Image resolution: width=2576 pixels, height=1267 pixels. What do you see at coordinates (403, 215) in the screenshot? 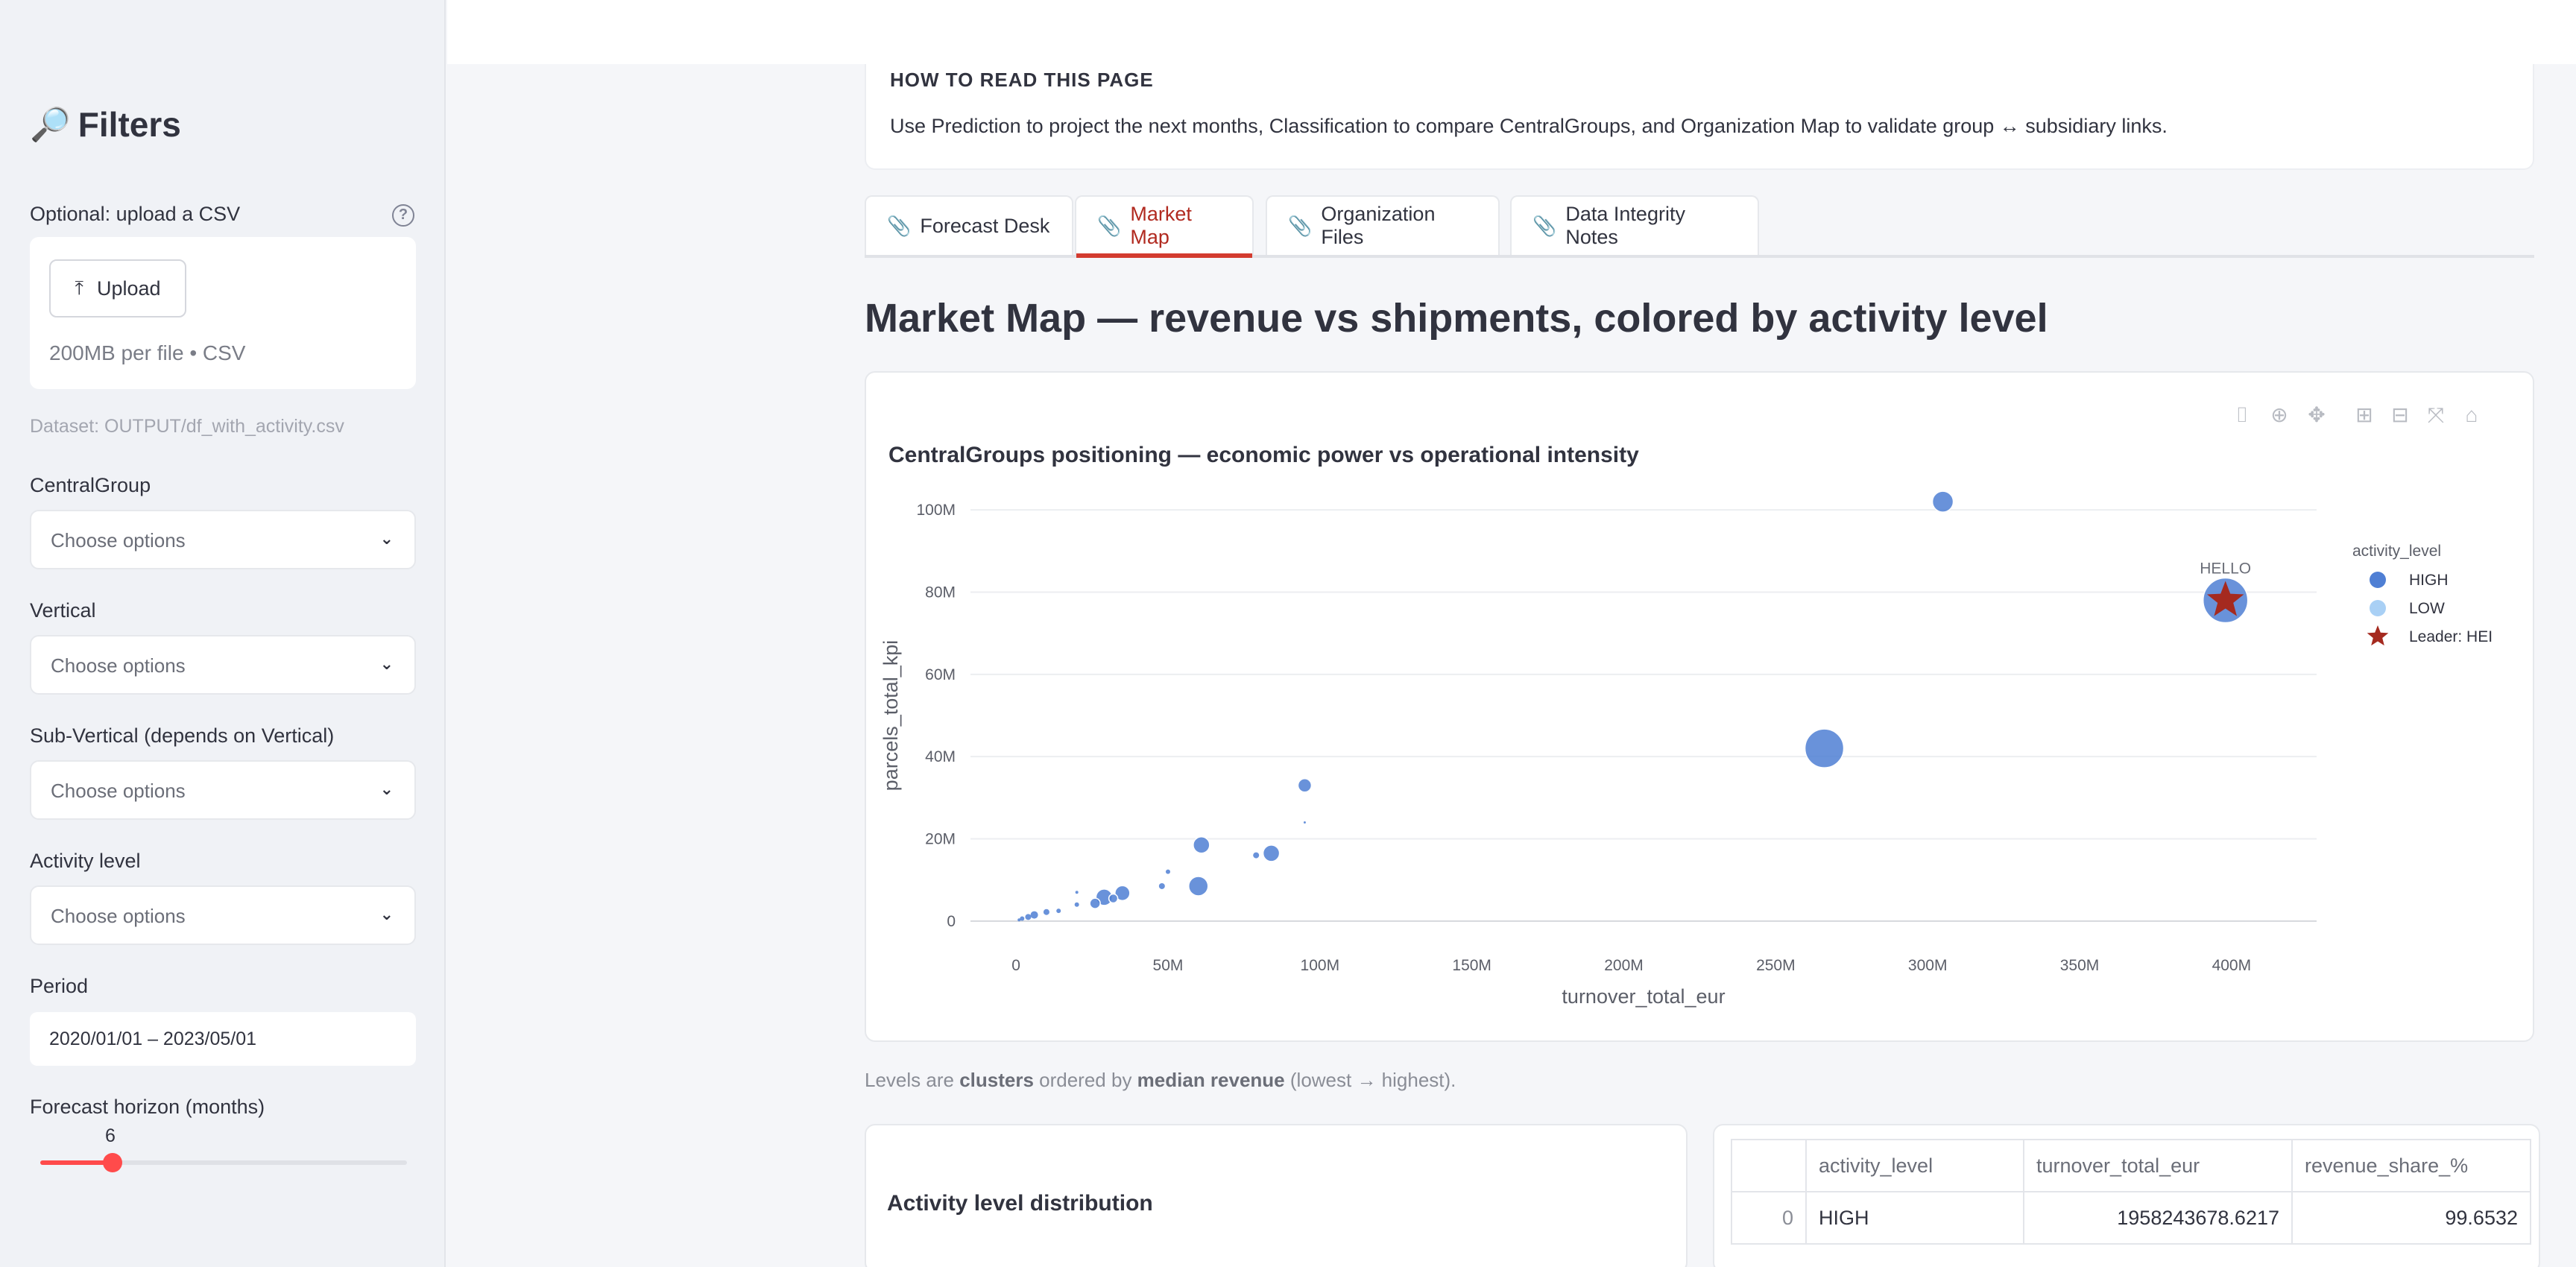
I see `help-icon: ?` at bounding box center [403, 215].